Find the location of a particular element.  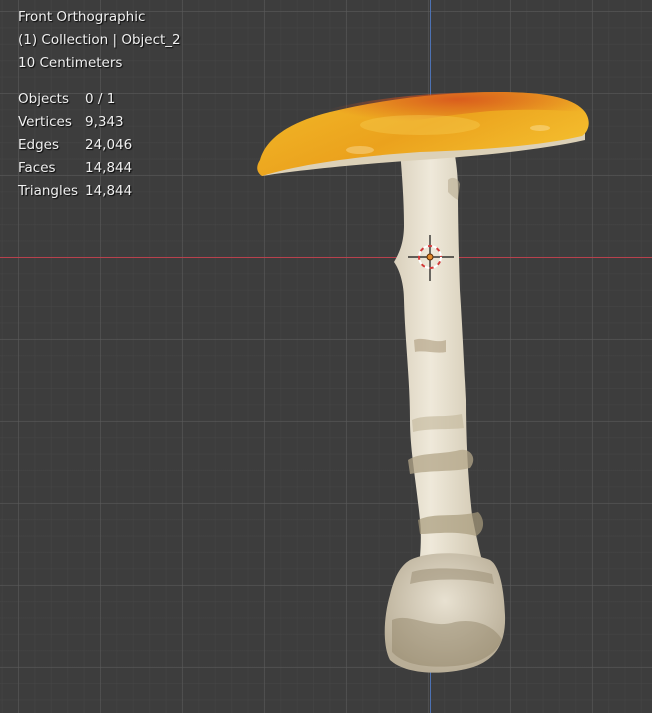

stat-row-vertices: Vertices 9,343 is located at coordinates (99, 122).